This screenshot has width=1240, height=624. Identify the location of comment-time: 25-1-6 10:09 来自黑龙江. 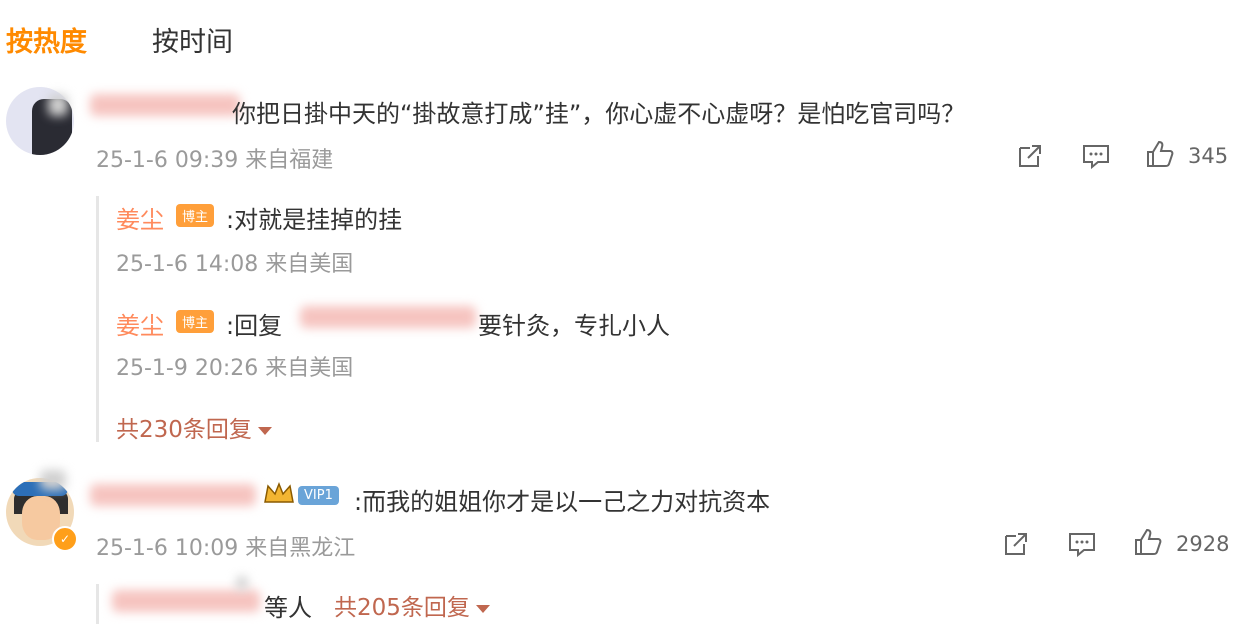
(226, 548).